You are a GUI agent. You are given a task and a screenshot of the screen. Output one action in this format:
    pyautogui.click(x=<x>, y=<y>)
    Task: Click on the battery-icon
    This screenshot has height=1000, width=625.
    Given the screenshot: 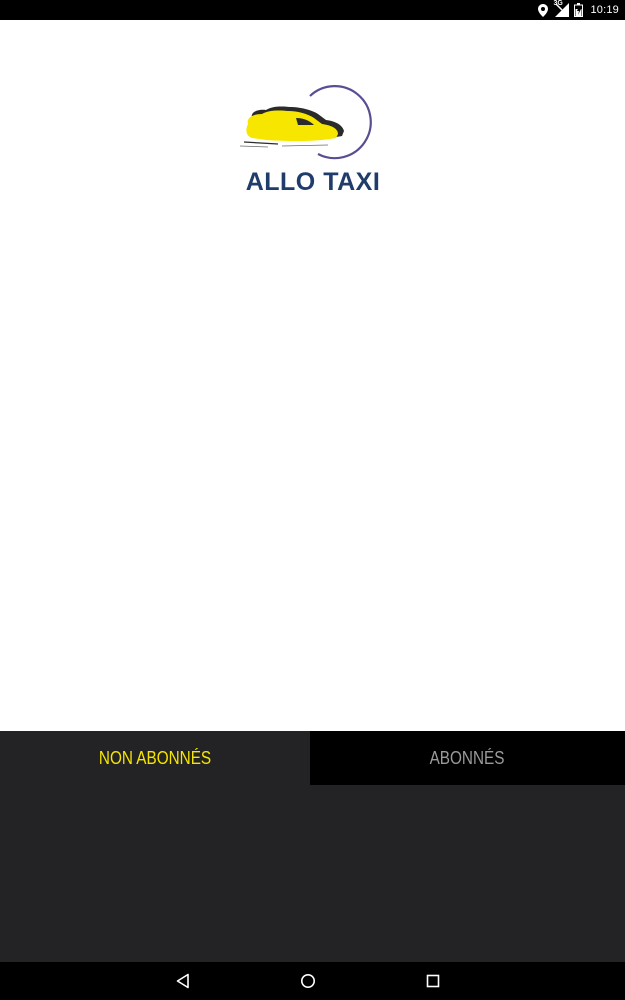 What is the action you would take?
    pyautogui.click(x=579, y=10)
    